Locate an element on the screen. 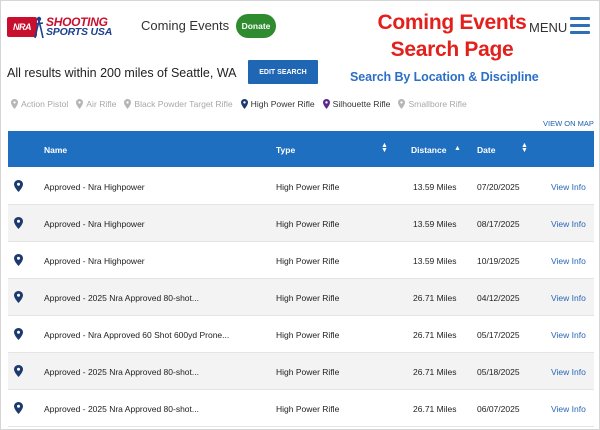  view-on-map-link: VIEW ON MAP is located at coordinates (568, 123).